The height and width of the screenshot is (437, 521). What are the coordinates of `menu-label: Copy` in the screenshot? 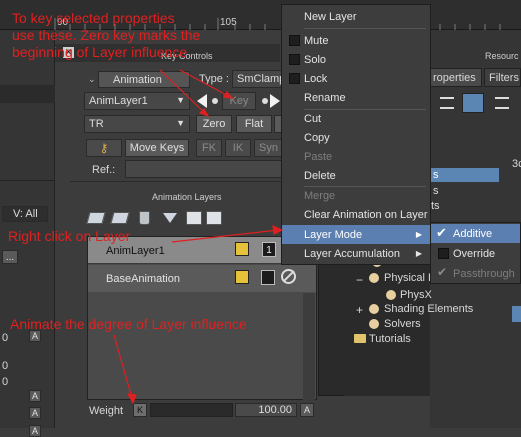 It's located at (317, 137).